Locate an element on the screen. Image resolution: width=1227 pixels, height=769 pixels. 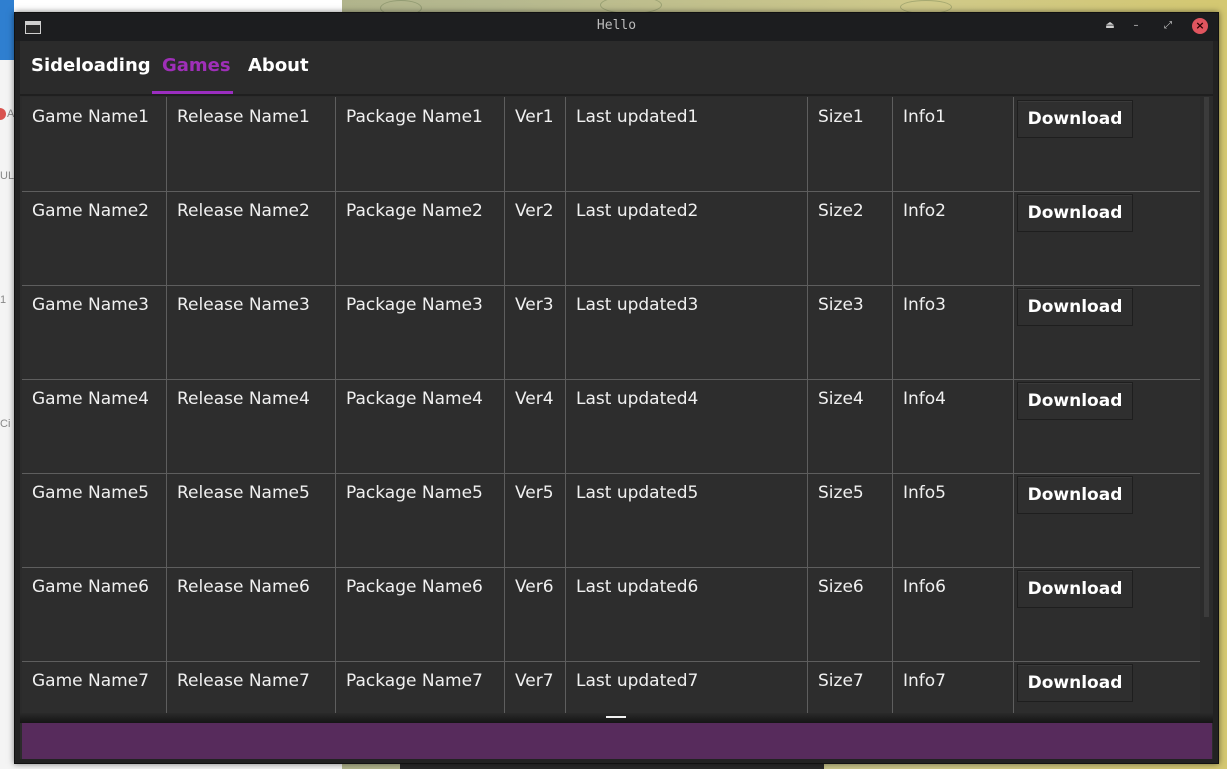
bottom-panel is located at coordinates (617, 741).